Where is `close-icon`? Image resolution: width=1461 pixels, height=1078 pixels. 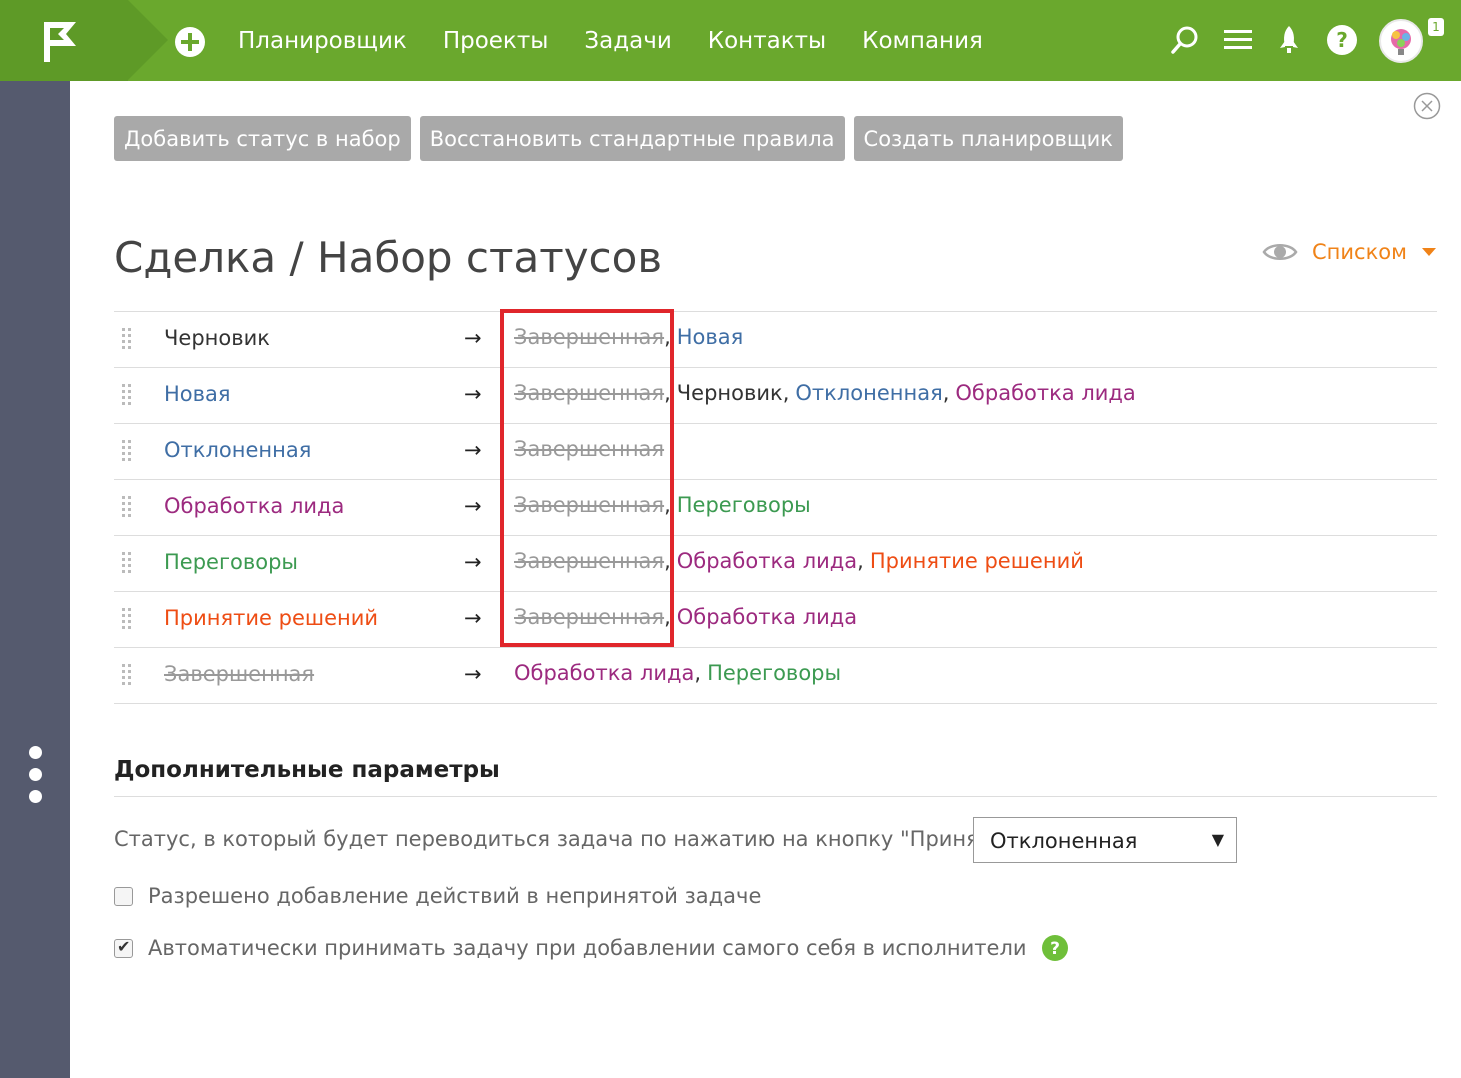
close-icon is located at coordinates (1427, 106).